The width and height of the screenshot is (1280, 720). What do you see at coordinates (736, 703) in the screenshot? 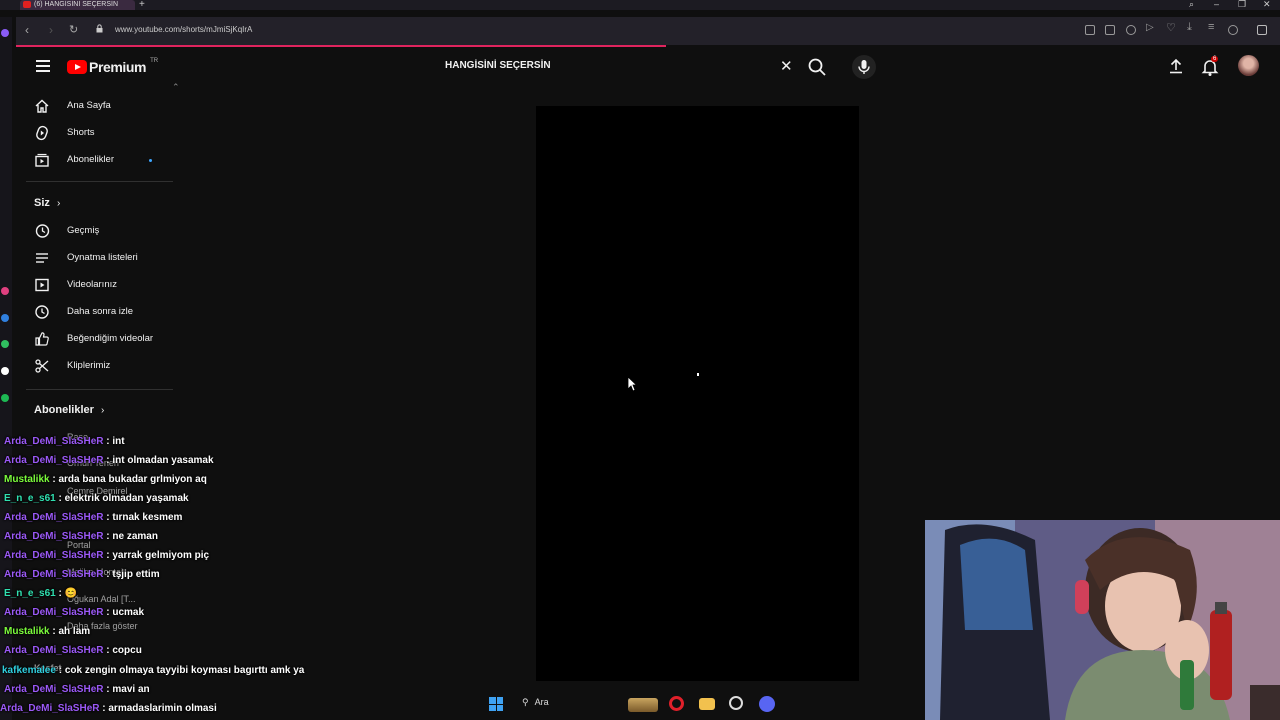
I see `obs-icon` at bounding box center [736, 703].